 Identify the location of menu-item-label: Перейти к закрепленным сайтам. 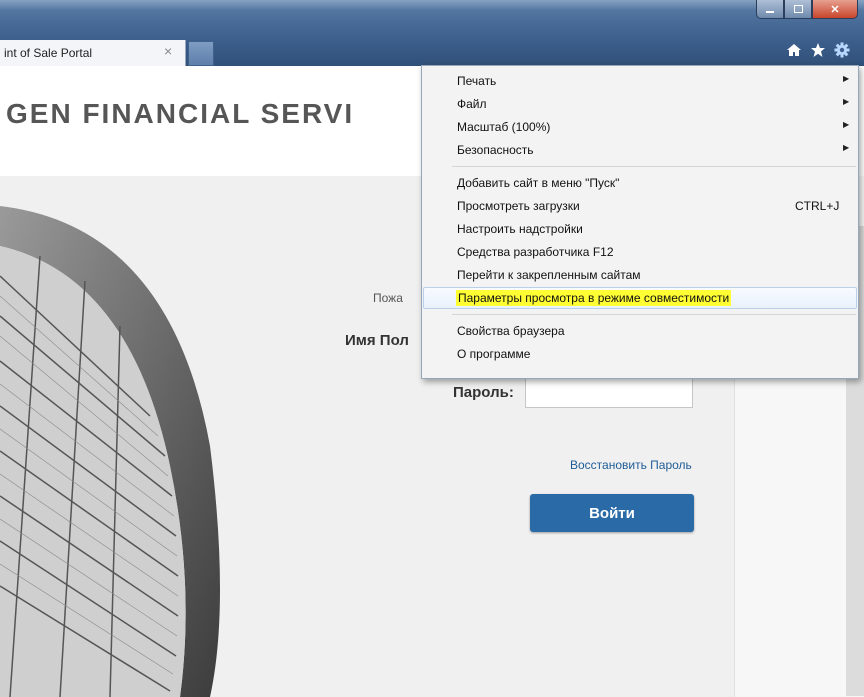
(549, 275).